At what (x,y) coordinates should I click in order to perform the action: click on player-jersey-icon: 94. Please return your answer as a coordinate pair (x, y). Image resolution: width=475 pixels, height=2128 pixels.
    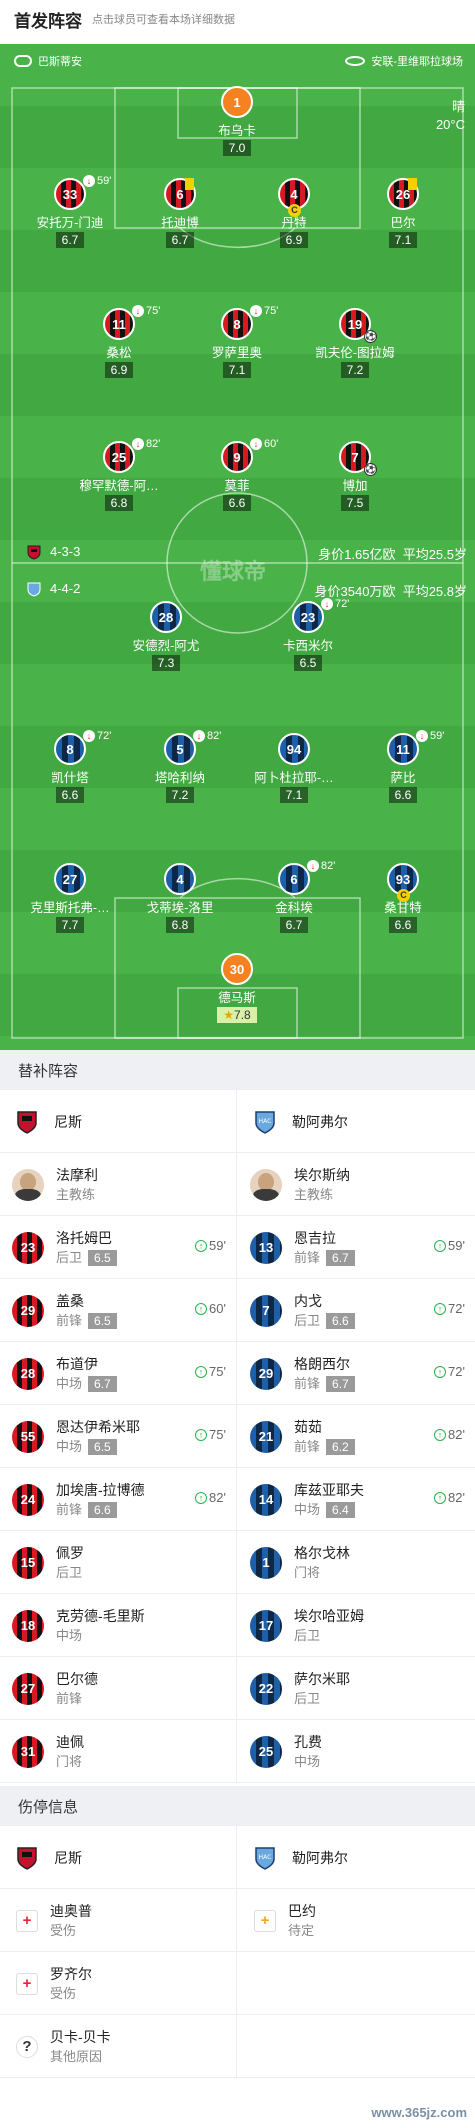
    Looking at the image, I should click on (294, 749).